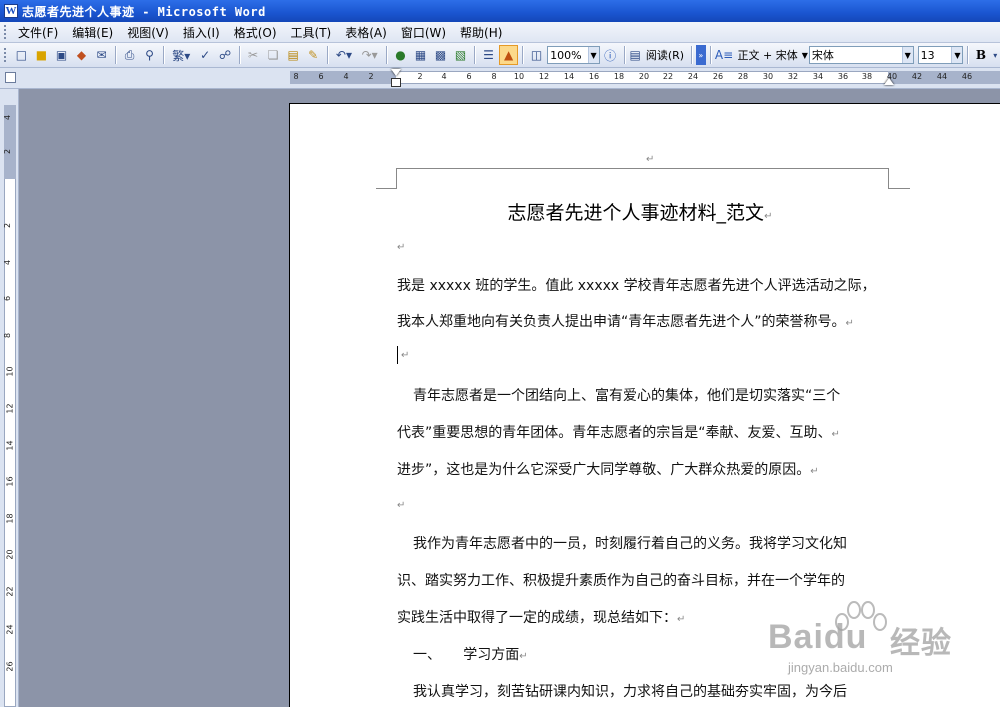 This screenshot has height=707, width=1000. What do you see at coordinates (5, 55) in the screenshot?
I see `toolbar-grip` at bounding box center [5, 55].